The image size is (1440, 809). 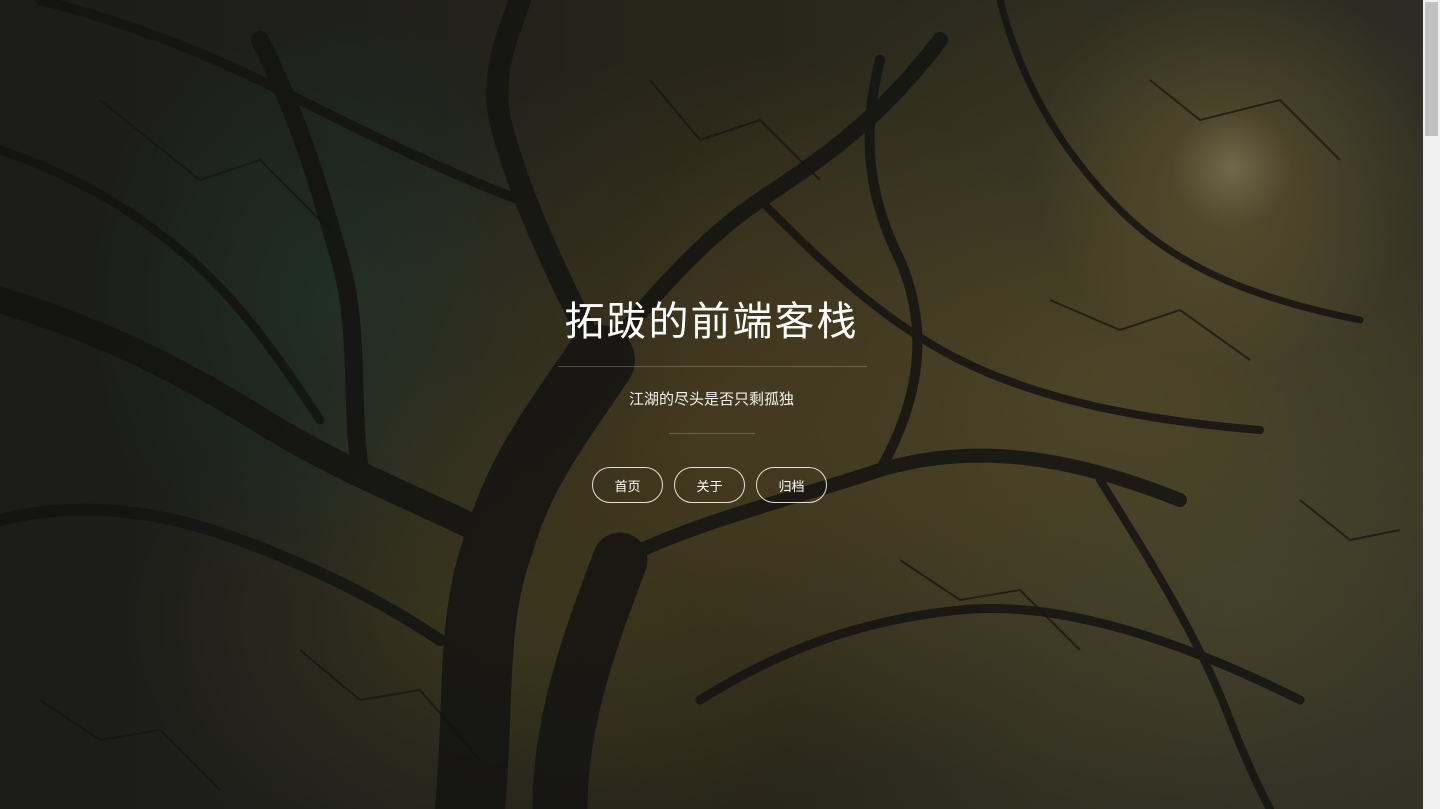 I want to click on site-title: 拓跋的前端客栈, so click(x=711, y=322).